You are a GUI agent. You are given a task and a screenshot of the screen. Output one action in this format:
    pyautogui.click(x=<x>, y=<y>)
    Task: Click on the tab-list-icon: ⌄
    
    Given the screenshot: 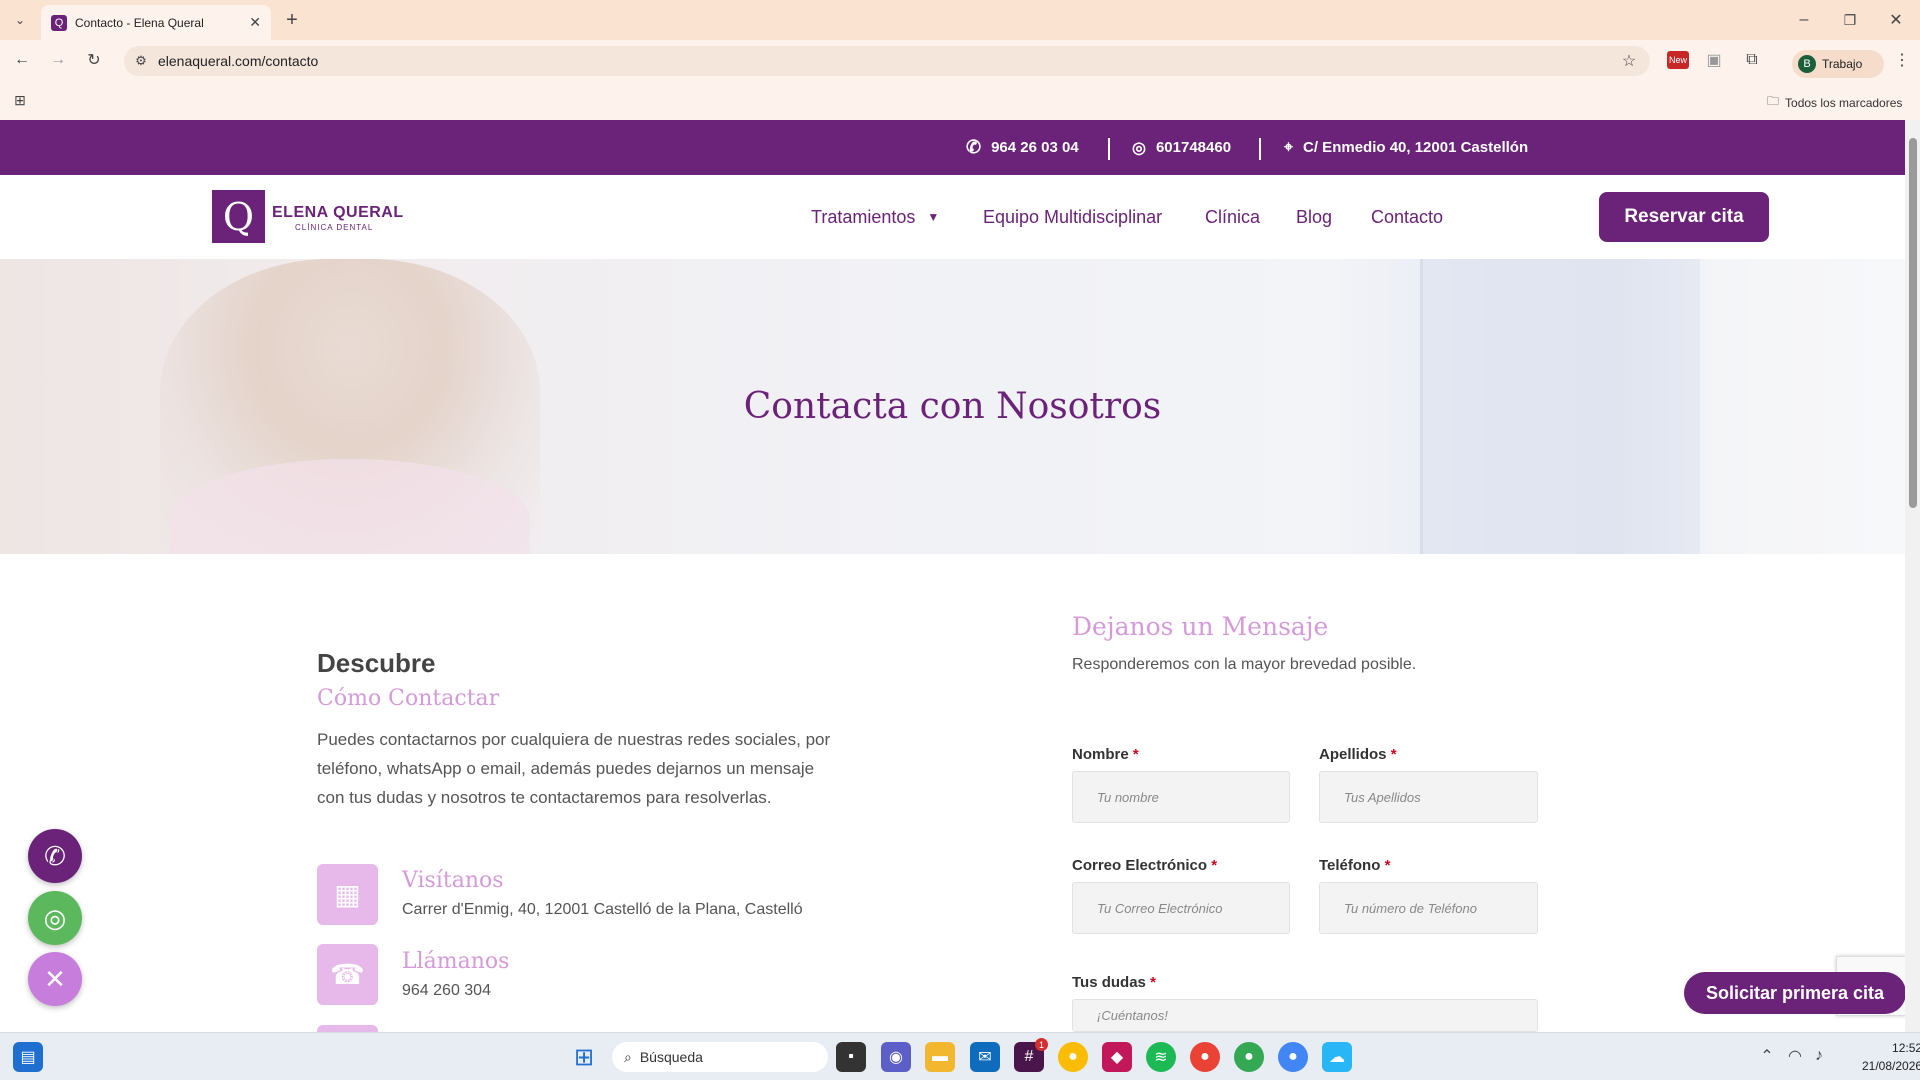 What is the action you would take?
    pyautogui.click(x=20, y=20)
    